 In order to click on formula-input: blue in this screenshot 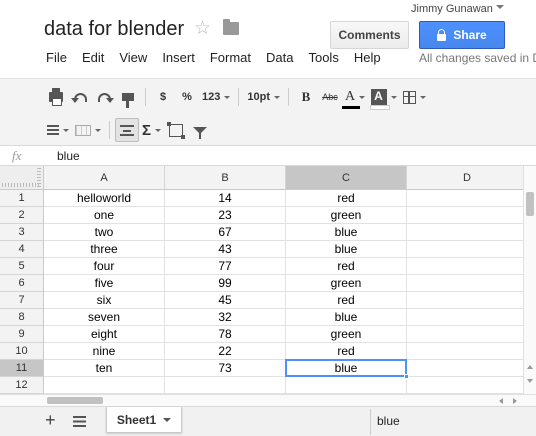, I will do `click(68, 156)`.